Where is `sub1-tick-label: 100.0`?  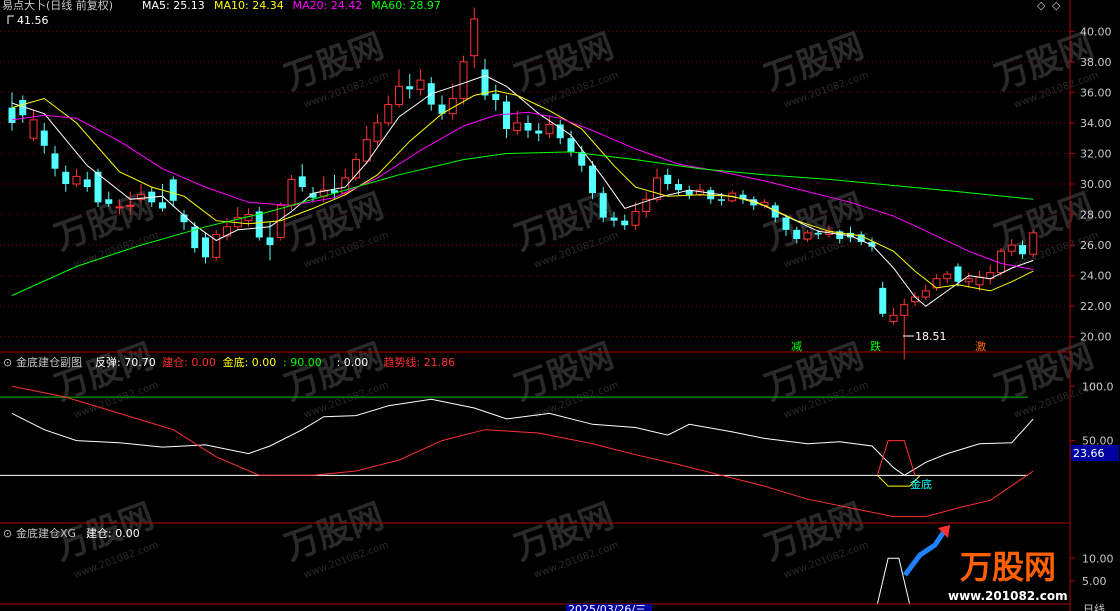 sub1-tick-label: 100.0 is located at coordinates (1098, 386).